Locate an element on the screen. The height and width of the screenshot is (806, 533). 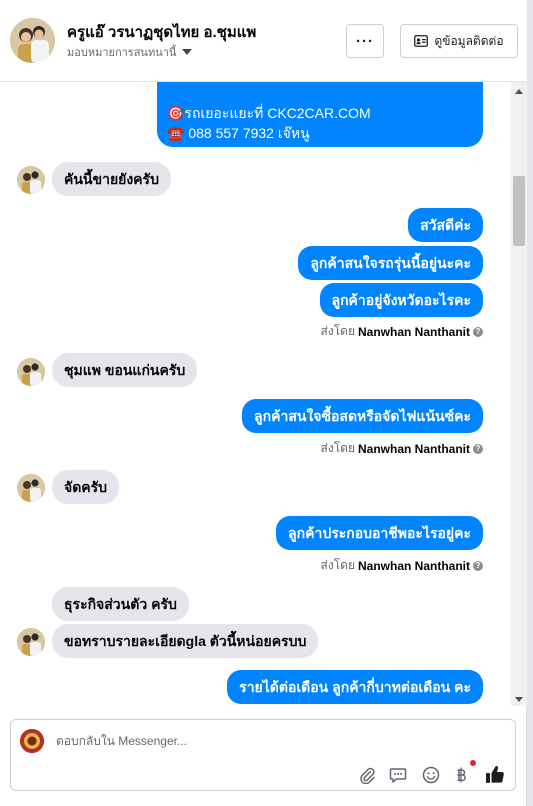
message-bubble-outgoing: สวัสดีค่ะ is located at coordinates (445, 225).